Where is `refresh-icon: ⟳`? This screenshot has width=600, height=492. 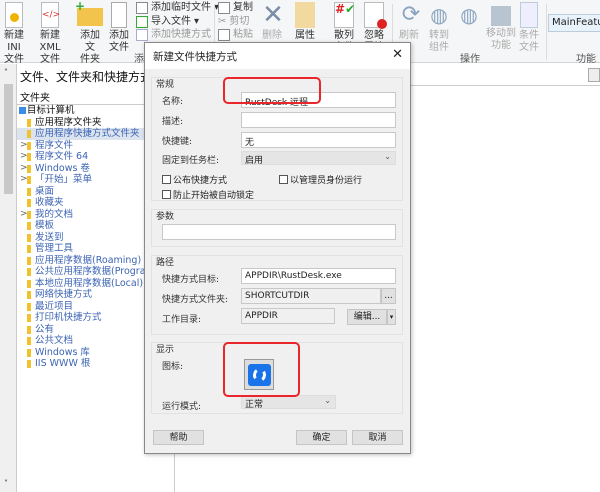 refresh-icon: ⟳ is located at coordinates (411, 14).